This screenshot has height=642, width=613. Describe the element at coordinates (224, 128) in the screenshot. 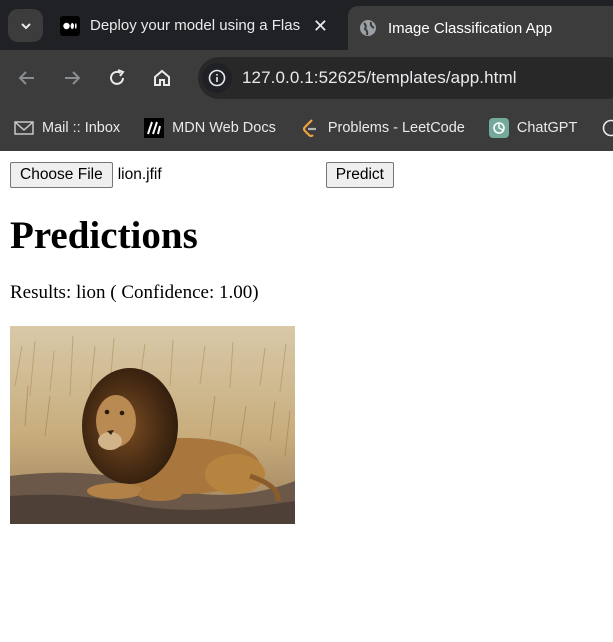

I see `bookmark-label: MDN Web Docs` at that location.